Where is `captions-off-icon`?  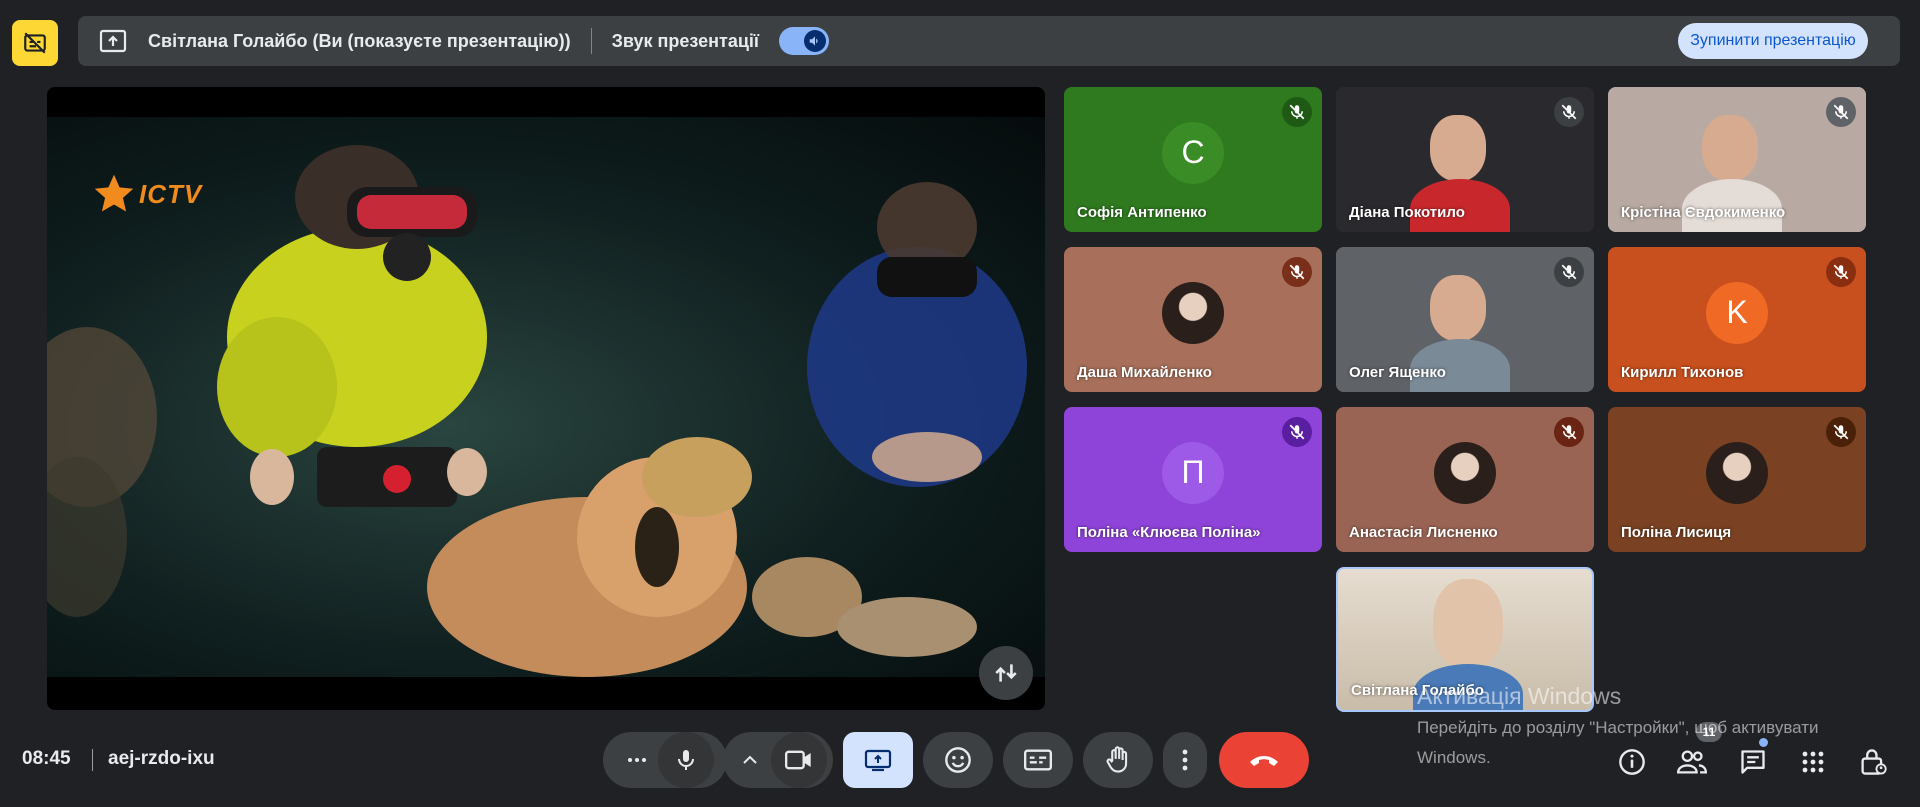
captions-off-icon is located at coordinates (35, 43).